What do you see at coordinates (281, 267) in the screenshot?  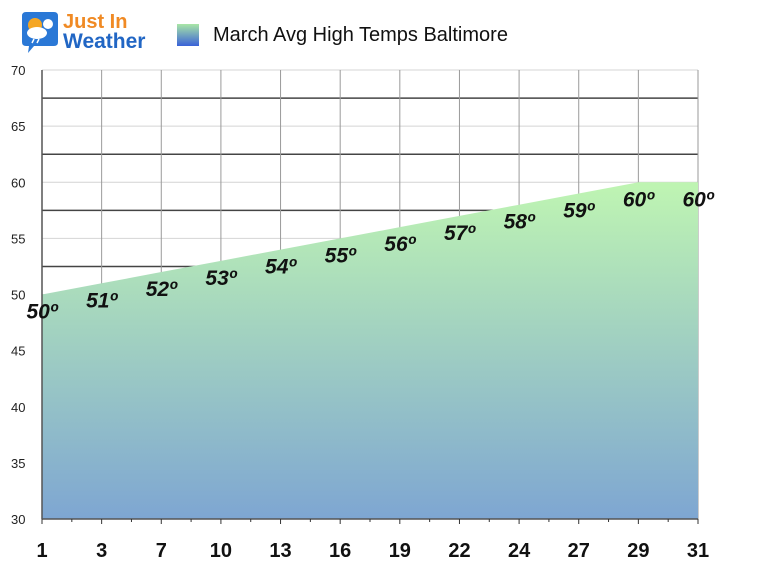 I see `data-label: 54º` at bounding box center [281, 267].